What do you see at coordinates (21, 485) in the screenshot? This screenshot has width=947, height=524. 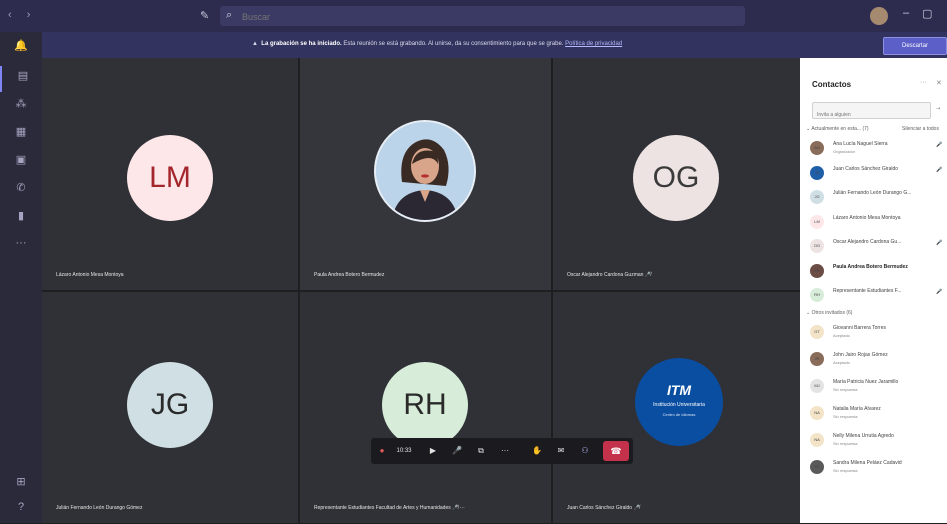 I see `rail-apps: ⊞` at bounding box center [21, 485].